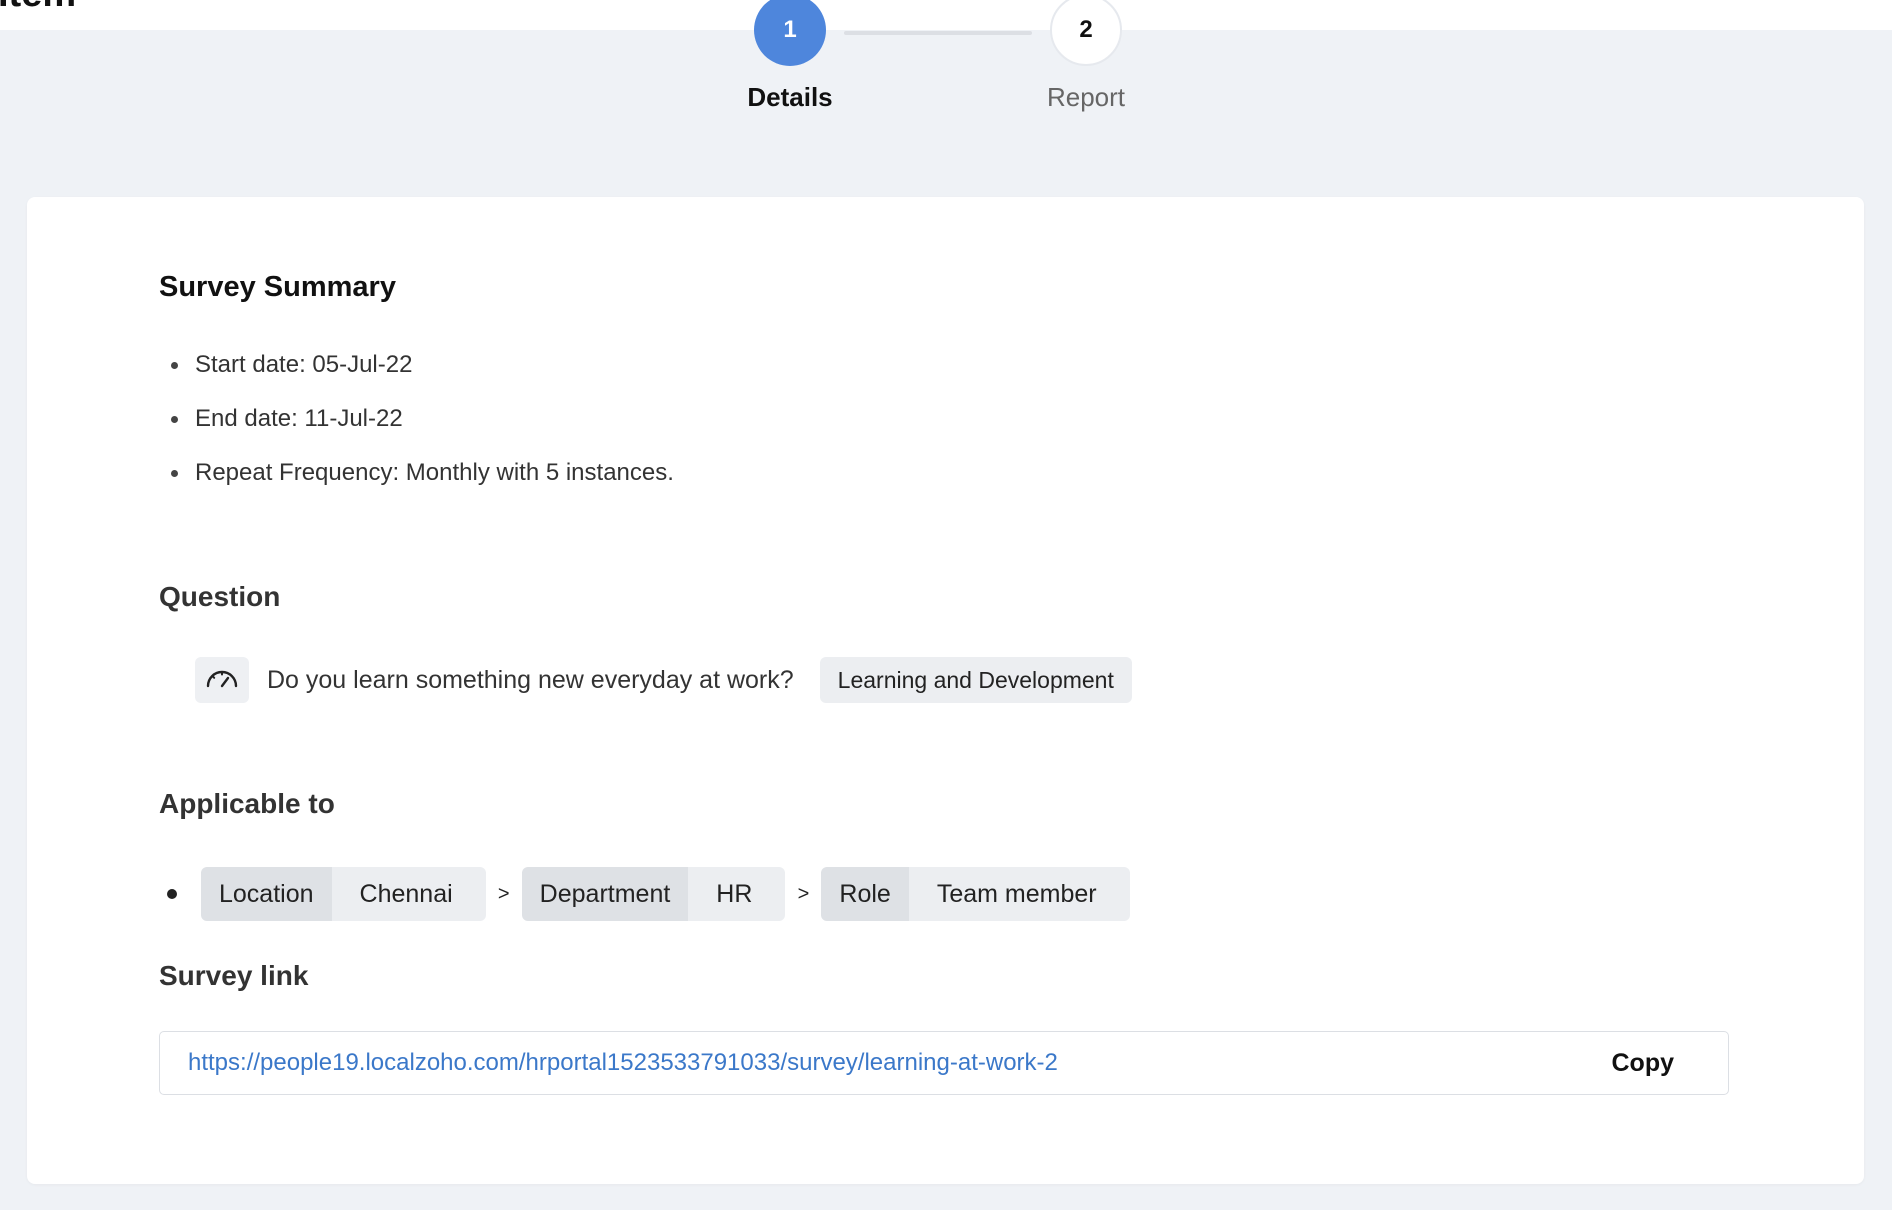 The height and width of the screenshot is (1210, 1892). Describe the element at coordinates (172, 894) in the screenshot. I see `applicable-bullet` at that location.